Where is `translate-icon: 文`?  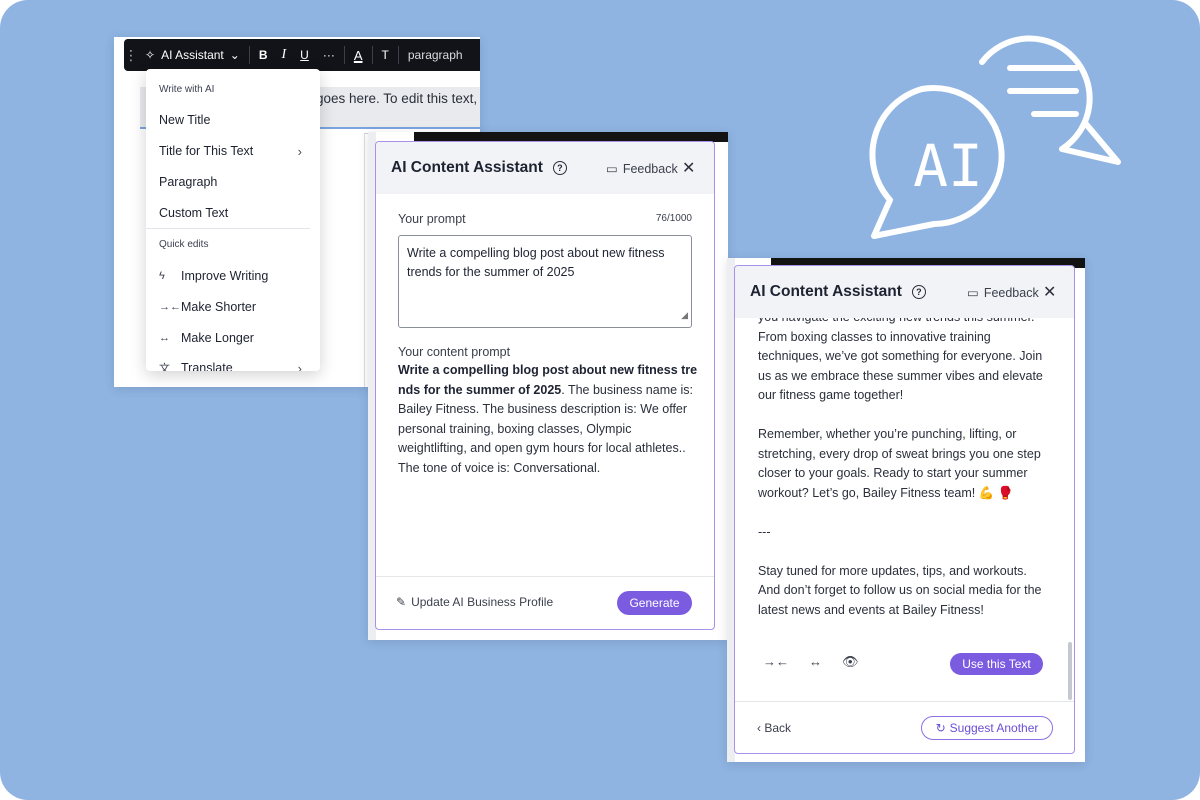
translate-icon: 文 is located at coordinates (164, 367).